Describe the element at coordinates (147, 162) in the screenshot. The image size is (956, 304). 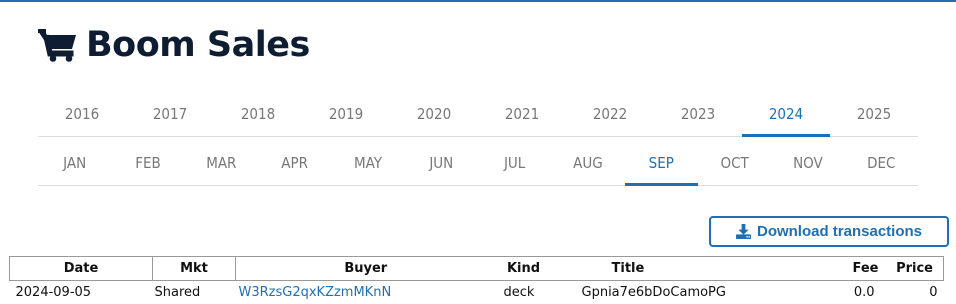
I see `tab-month-feb: FEB` at that location.